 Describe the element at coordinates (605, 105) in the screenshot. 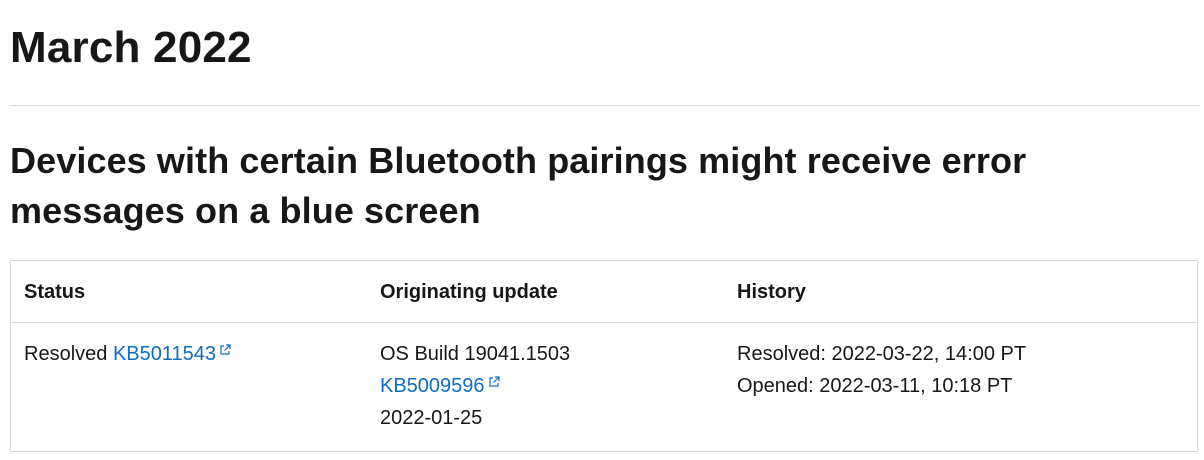

I see `section-divider` at that location.